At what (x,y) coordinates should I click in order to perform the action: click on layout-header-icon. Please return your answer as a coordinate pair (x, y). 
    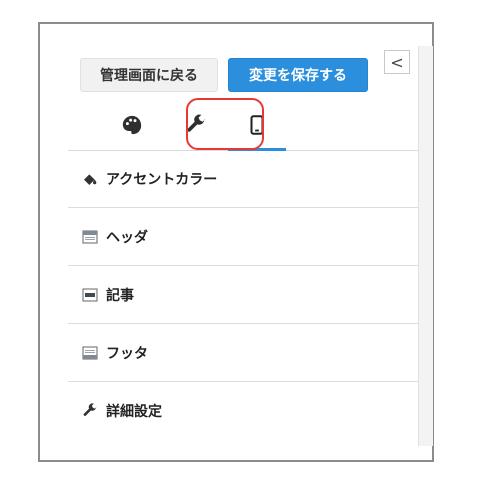
    Looking at the image, I should click on (90, 237).